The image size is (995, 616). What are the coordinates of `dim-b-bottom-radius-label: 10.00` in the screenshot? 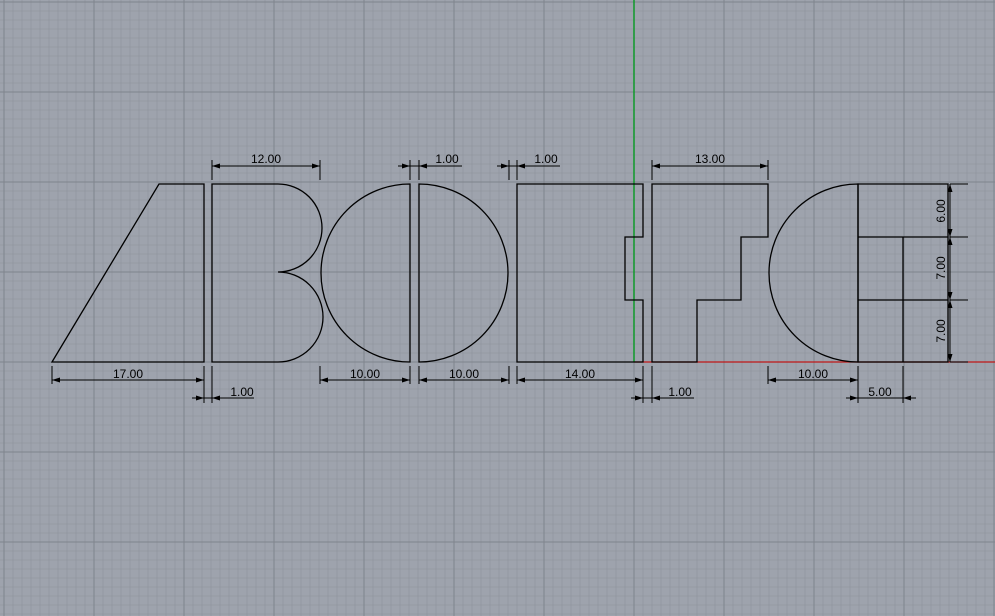 It's located at (365, 374).